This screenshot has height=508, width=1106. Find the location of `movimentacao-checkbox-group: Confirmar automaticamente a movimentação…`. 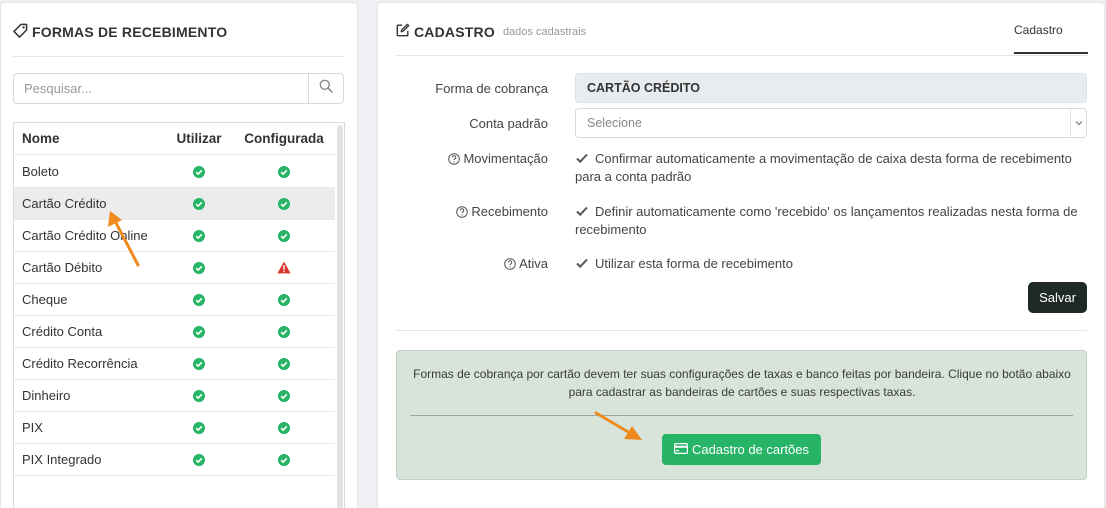

movimentacao-checkbox-group: Confirmar automaticamente a movimentação… is located at coordinates (835, 168).